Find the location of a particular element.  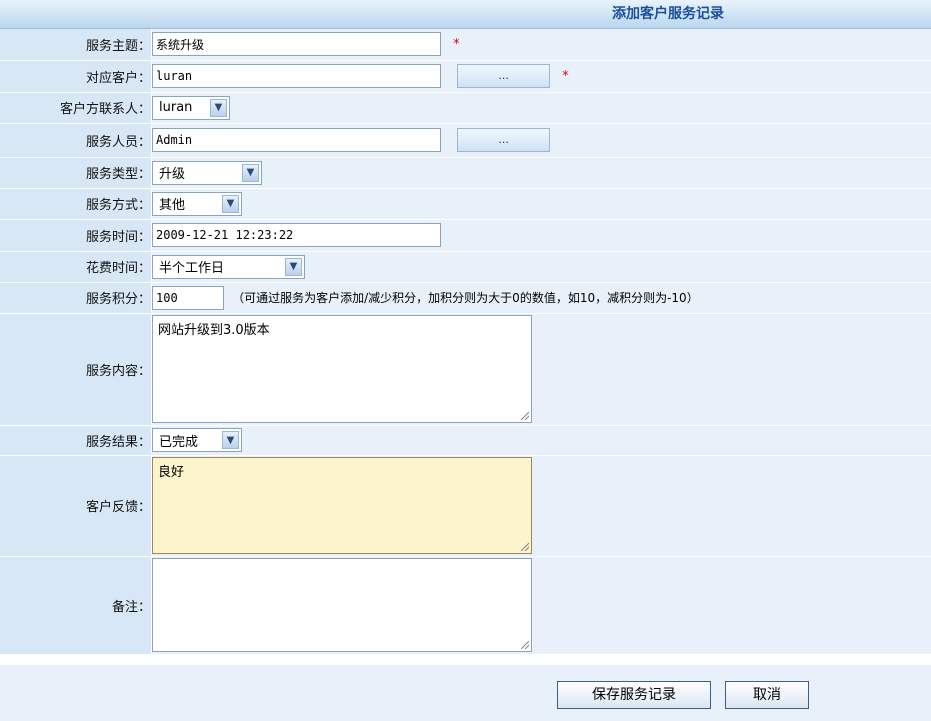

subject-input is located at coordinates (296, 44).